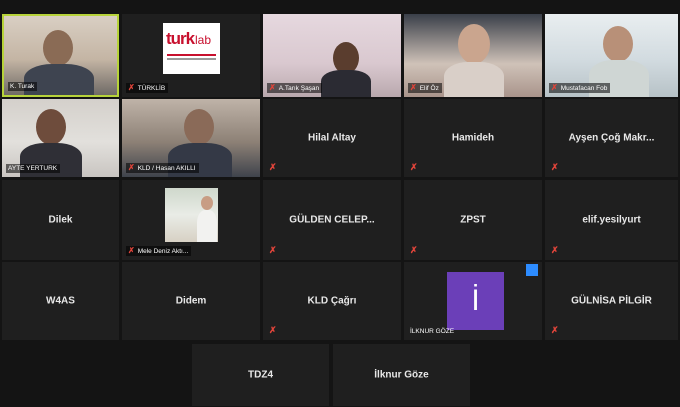 The image size is (680, 407). I want to click on participant-tile-mustafacan: ✗ Mustafacan Fob, so click(611, 55).